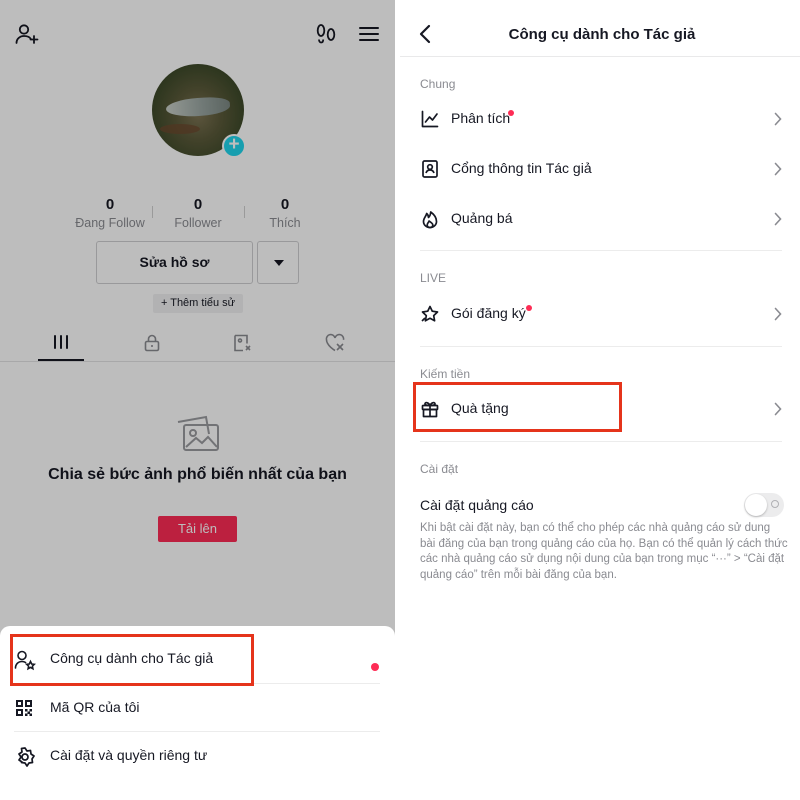 Image resolution: width=800 pixels, height=800 pixels. Describe the element at coordinates (600, 169) in the screenshot. I see `menu-item-creator-portal: Cổng thông tin Tác giả` at that location.